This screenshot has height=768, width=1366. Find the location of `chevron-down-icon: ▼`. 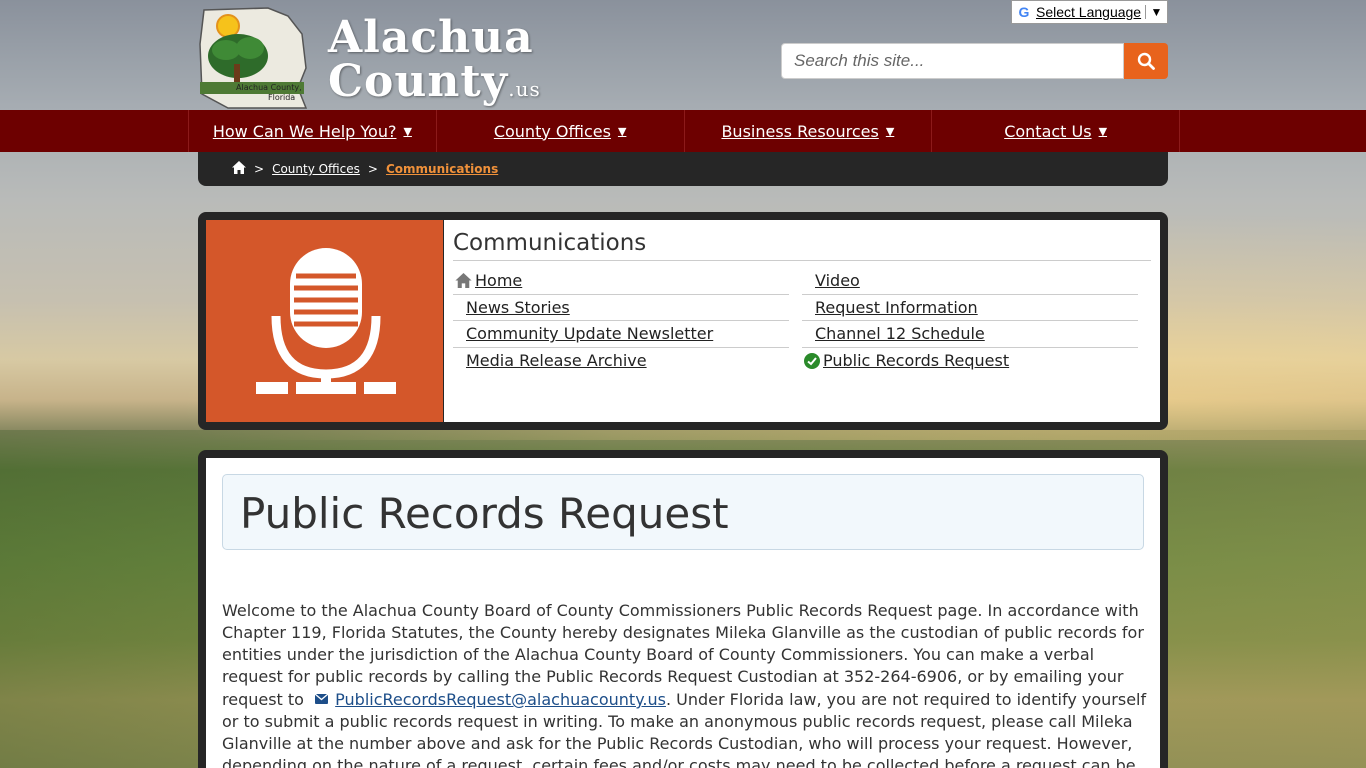

chevron-down-icon: ▼ is located at coordinates (1156, 12).